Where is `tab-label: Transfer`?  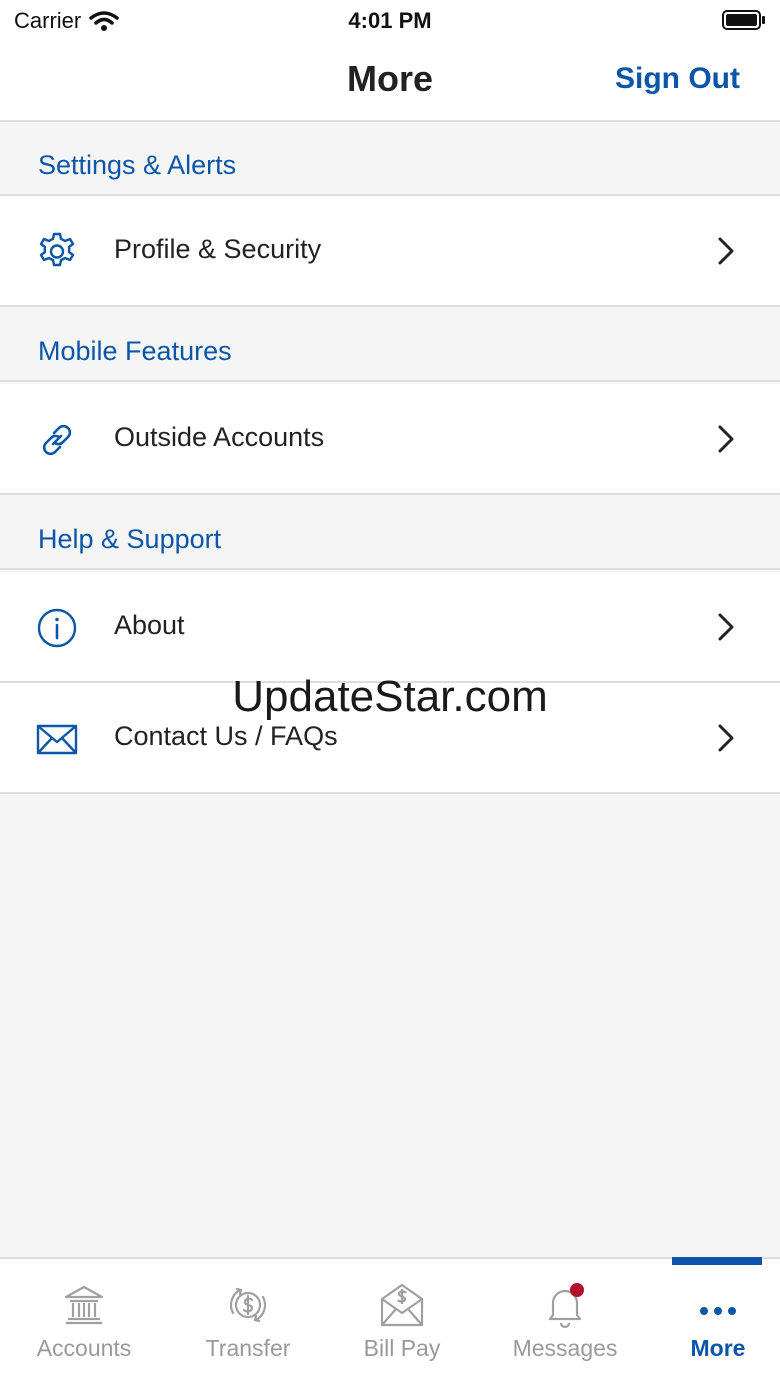
tab-label: Transfer is located at coordinates (248, 1348).